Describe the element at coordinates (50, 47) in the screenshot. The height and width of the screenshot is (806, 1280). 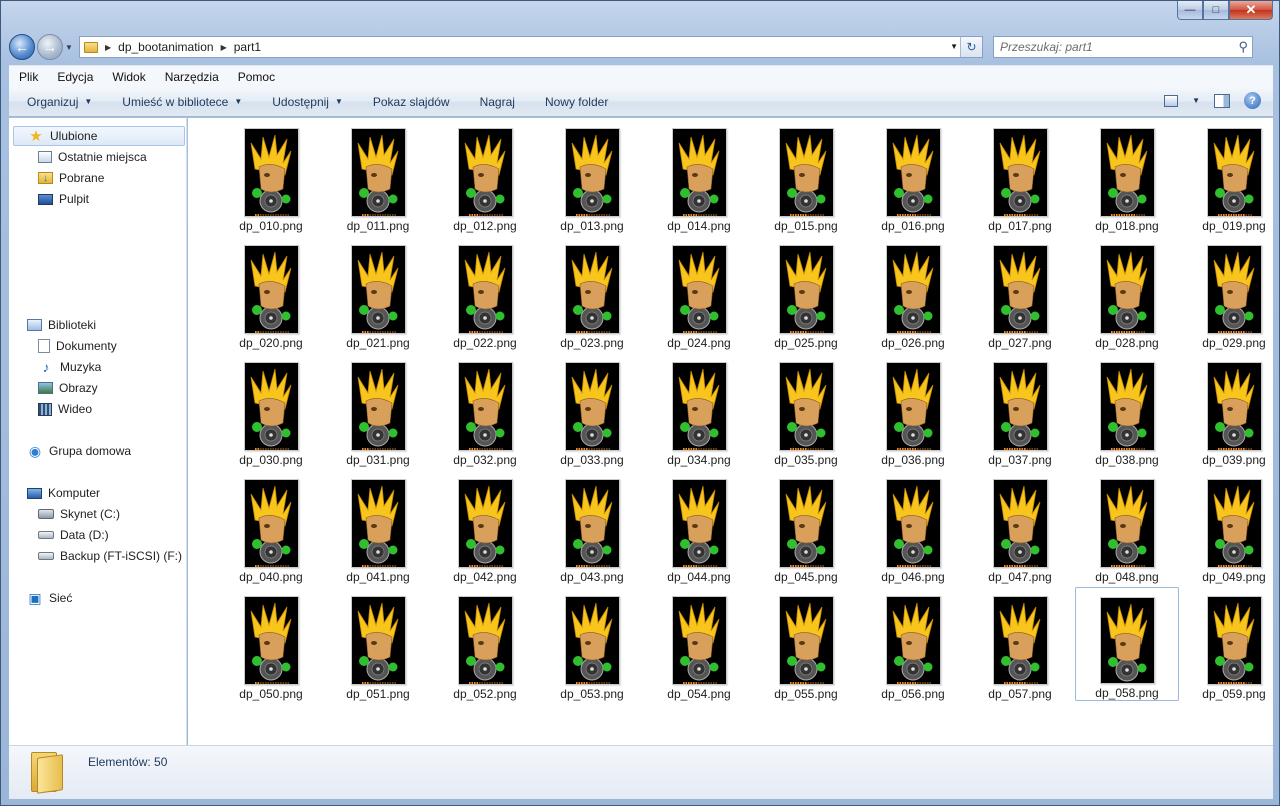
I see `forward-button: →` at that location.